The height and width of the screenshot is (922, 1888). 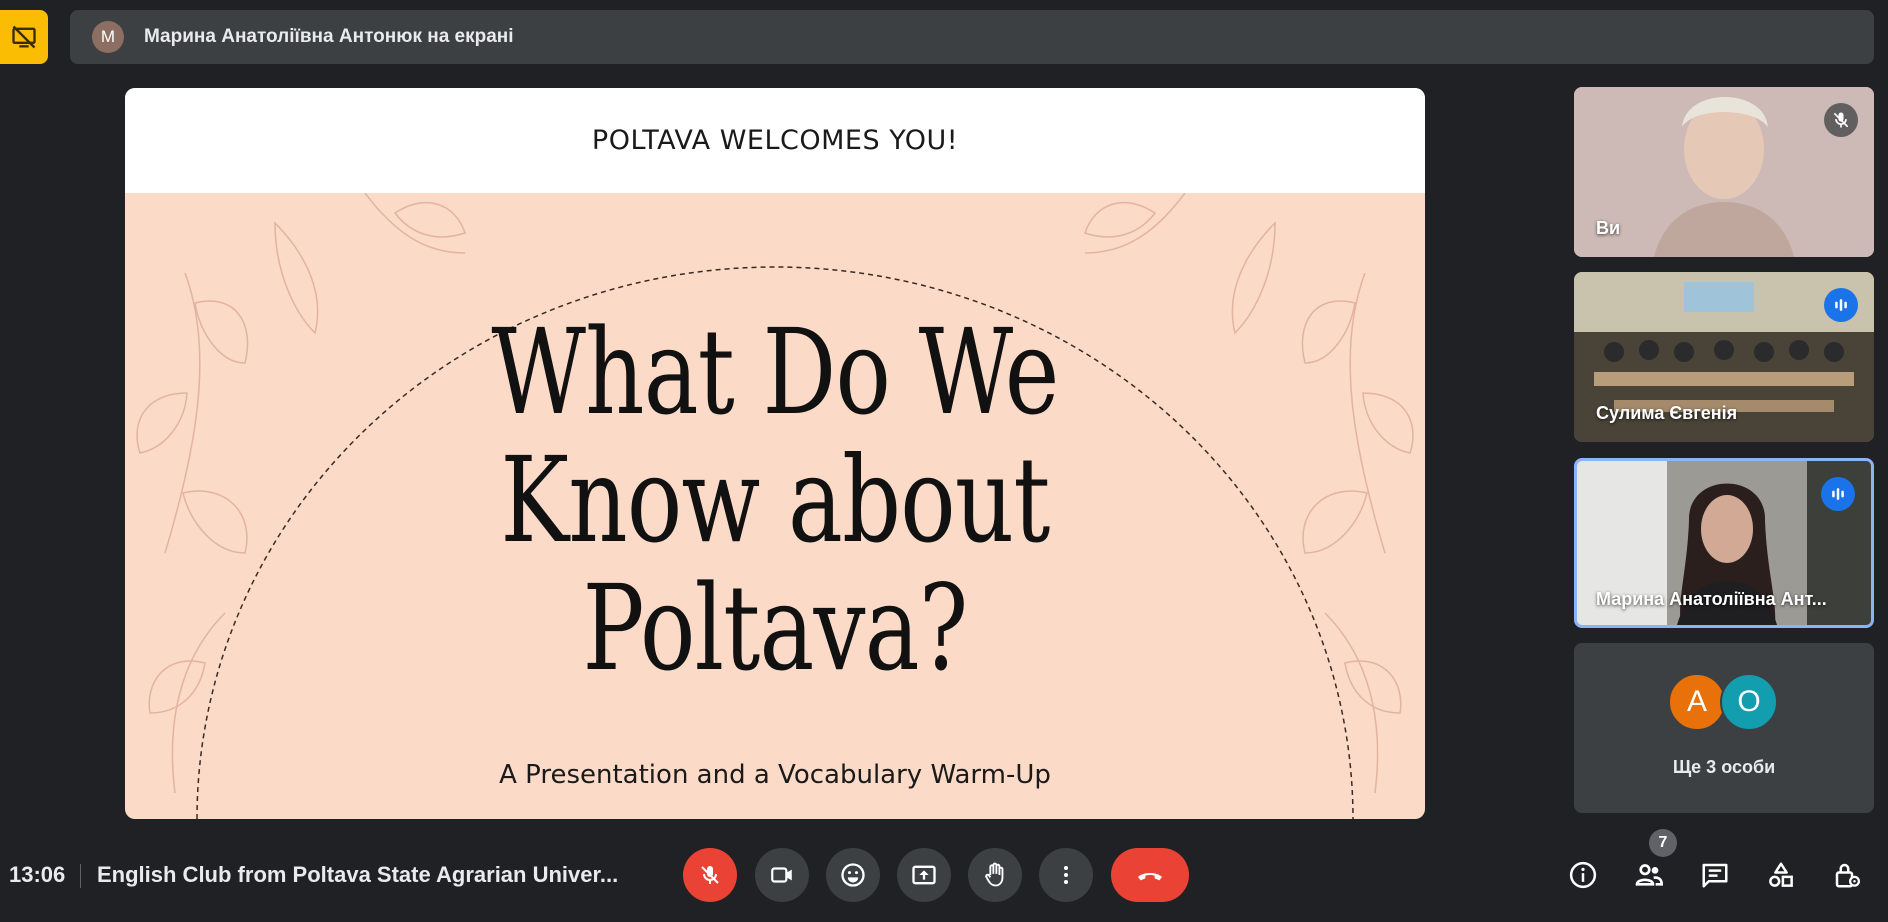 What do you see at coordinates (80, 876) in the screenshot?
I see `divider` at bounding box center [80, 876].